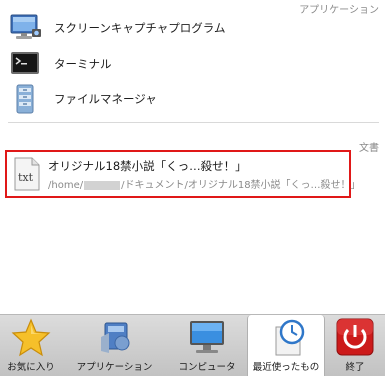 The image size is (385, 376). I want to click on documents-section-header: 文書, so click(369, 148).